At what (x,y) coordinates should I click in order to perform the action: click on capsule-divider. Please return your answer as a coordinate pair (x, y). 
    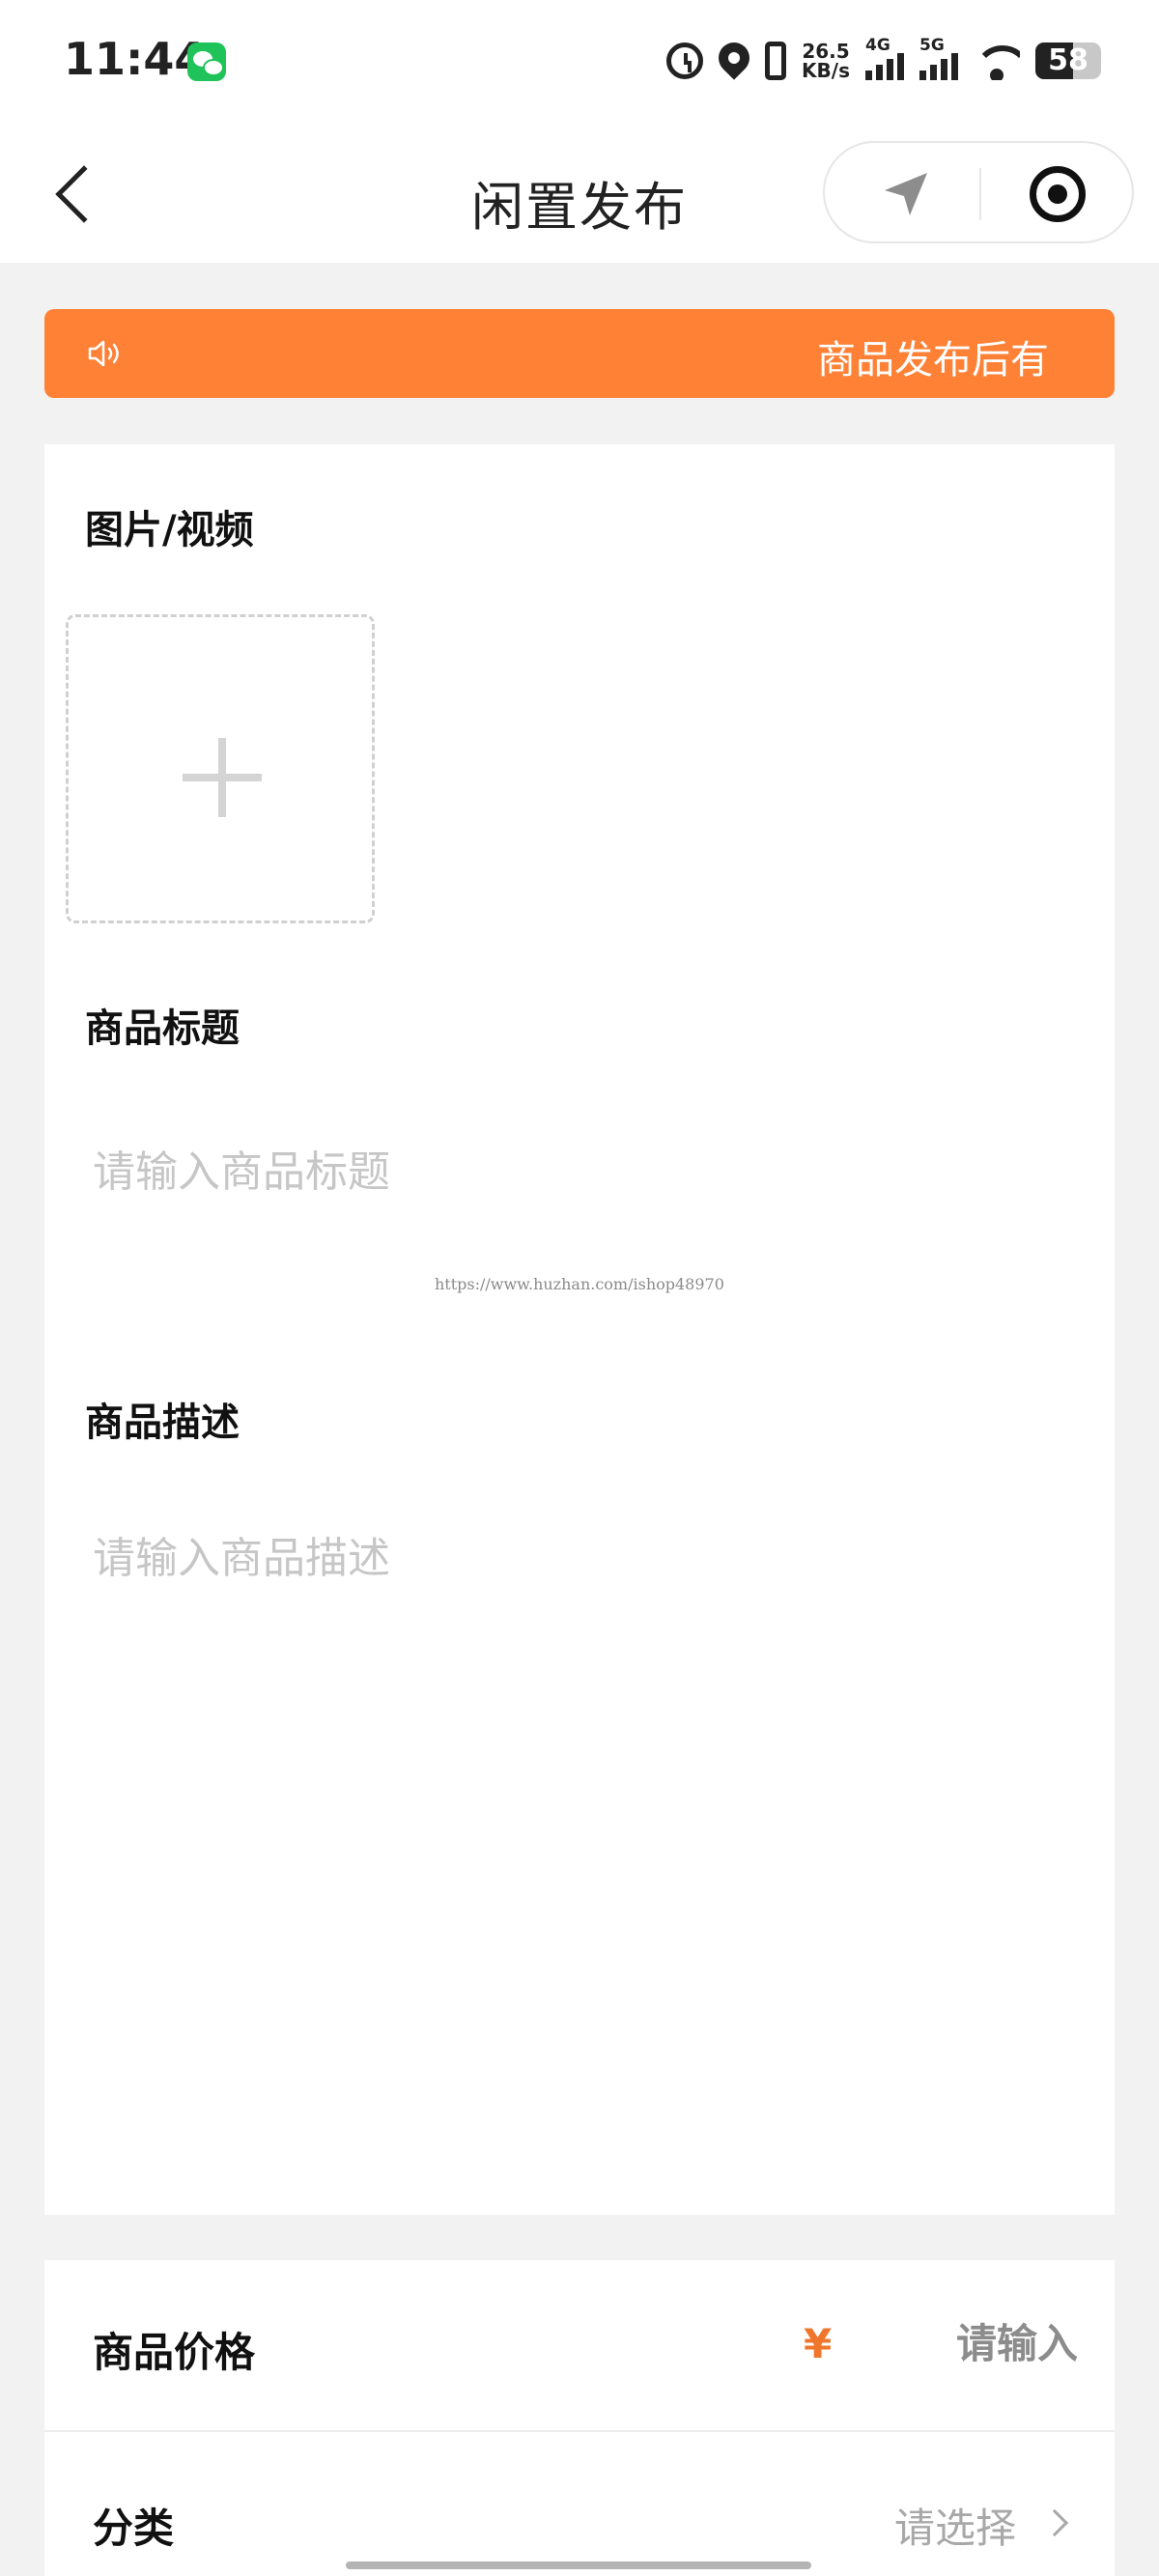
    Looking at the image, I should click on (980, 194).